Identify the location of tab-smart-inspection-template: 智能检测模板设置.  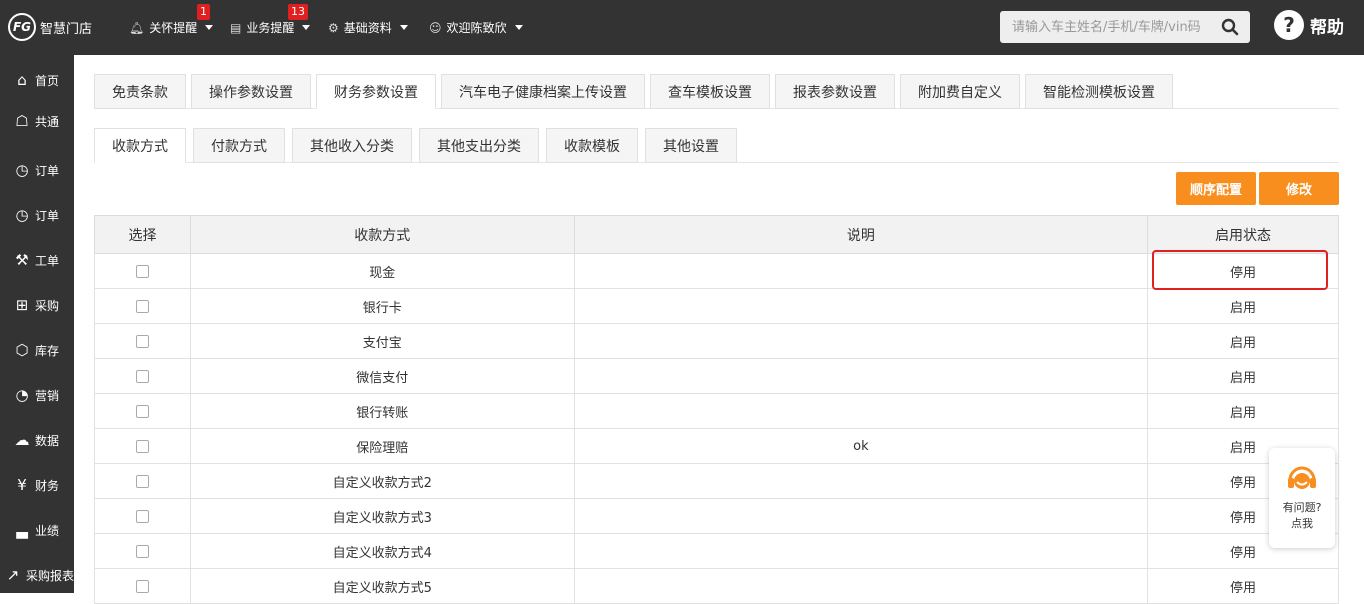
(1099, 91).